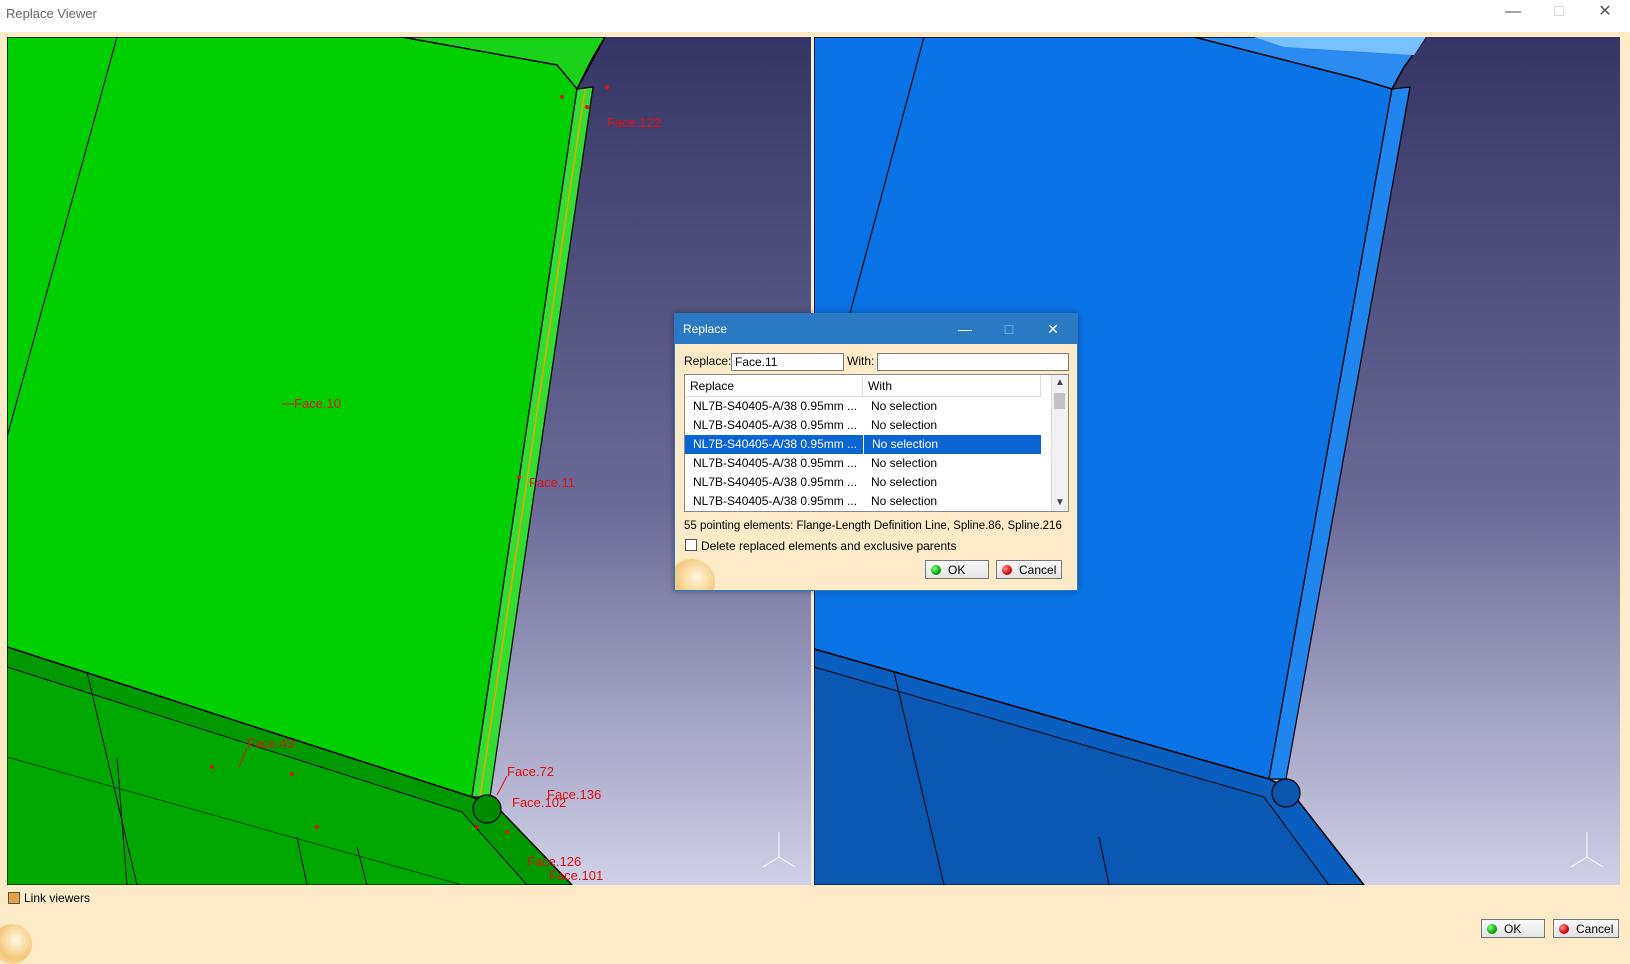  What do you see at coordinates (530, 771) in the screenshot?
I see `label-face-72: Face.72` at bounding box center [530, 771].